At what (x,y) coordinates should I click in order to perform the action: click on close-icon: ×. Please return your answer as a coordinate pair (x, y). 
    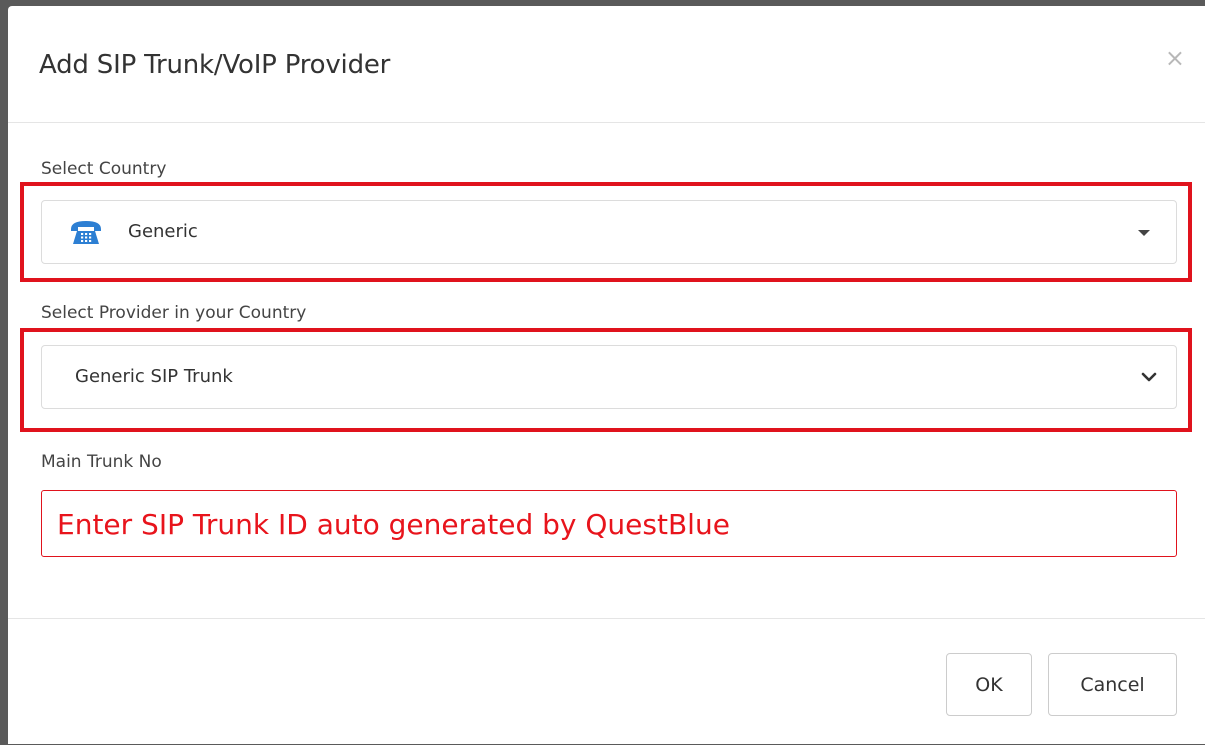
    Looking at the image, I should click on (1175, 58).